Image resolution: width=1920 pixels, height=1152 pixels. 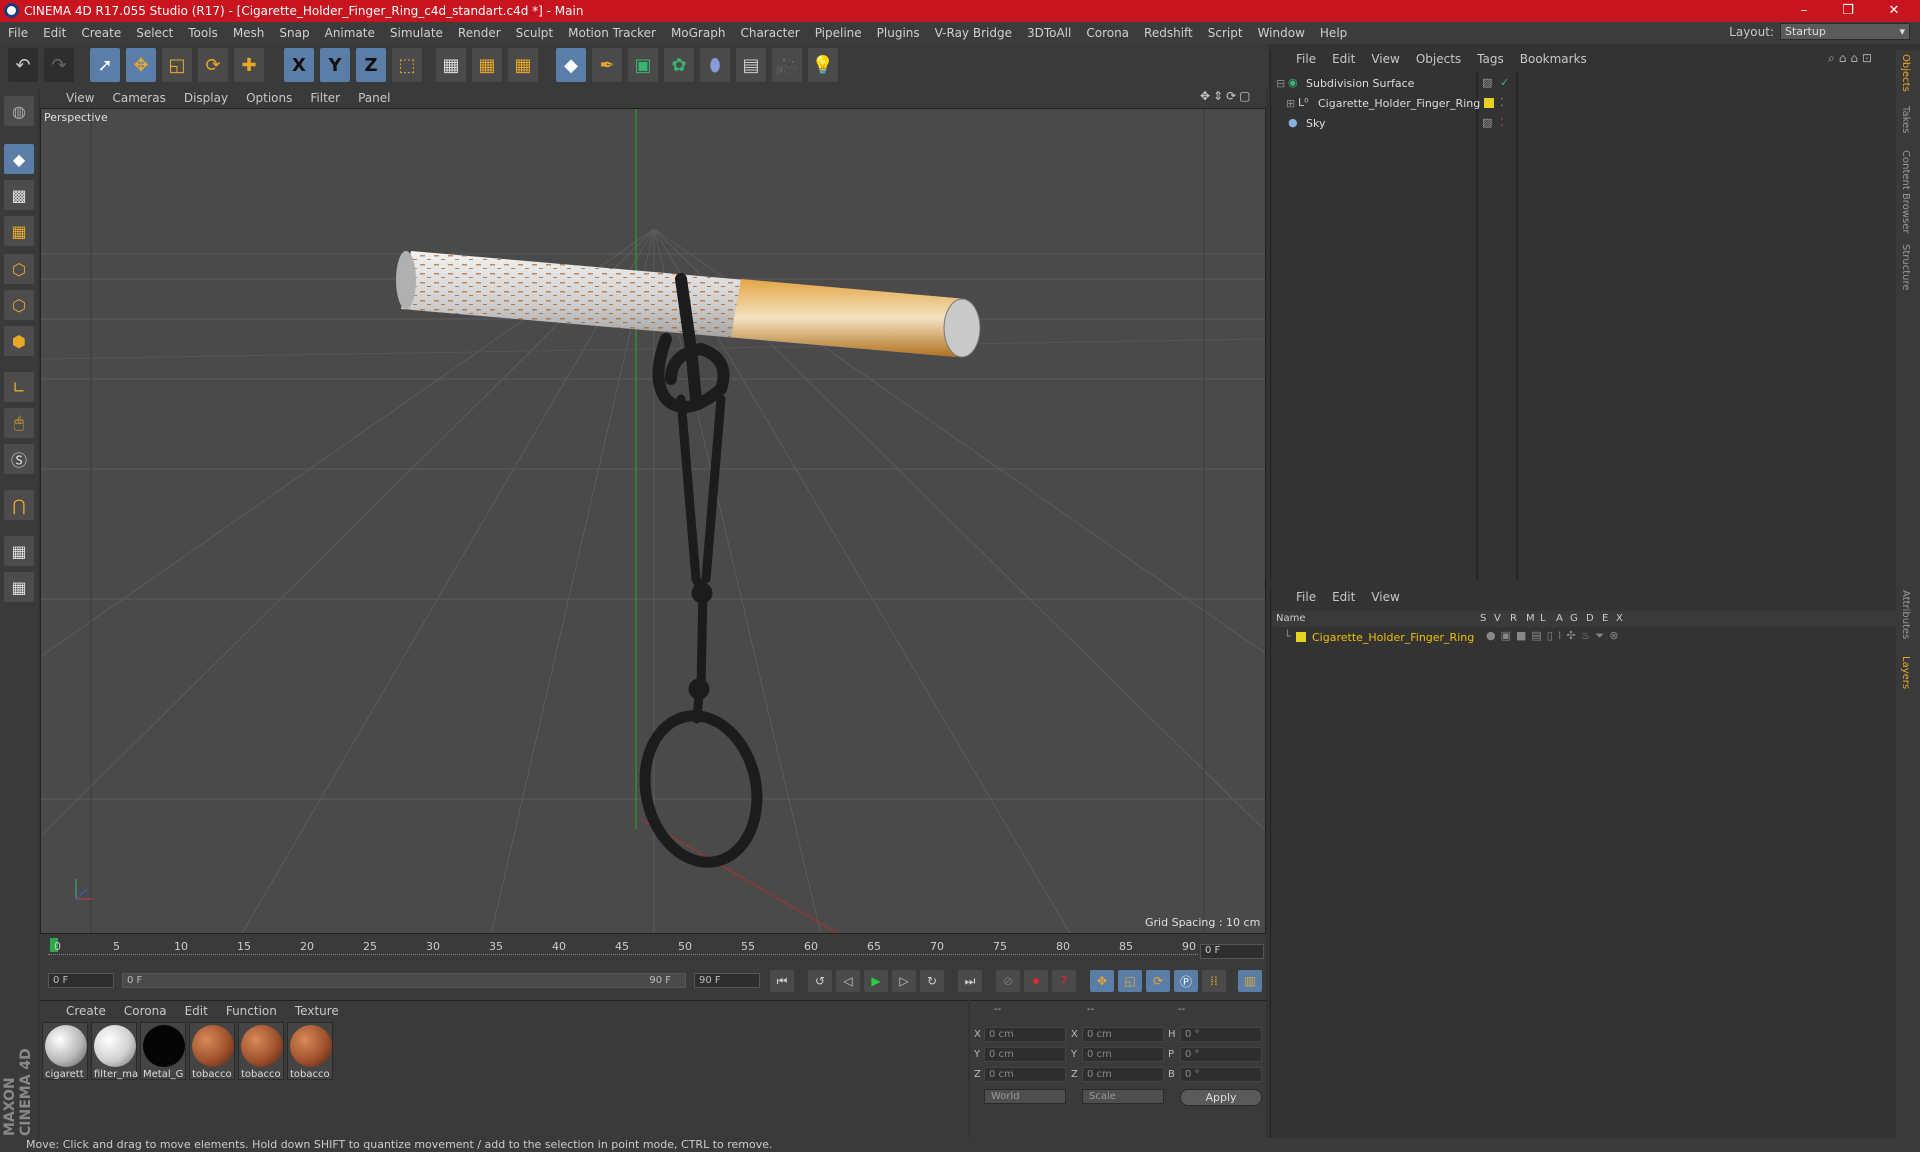 What do you see at coordinates (1102, 981) in the screenshot?
I see `key-position-button: ✥` at bounding box center [1102, 981].